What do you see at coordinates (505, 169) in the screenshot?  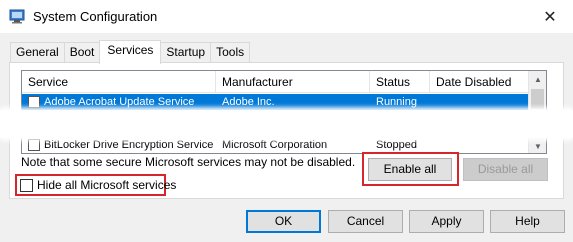 I see `disable-all-button: Disable all` at bounding box center [505, 169].